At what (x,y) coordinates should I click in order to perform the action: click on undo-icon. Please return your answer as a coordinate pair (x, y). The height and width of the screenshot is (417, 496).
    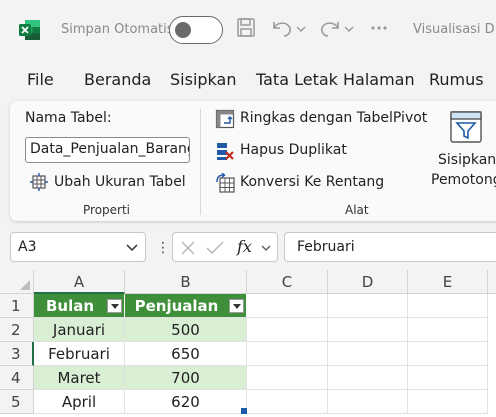
    Looking at the image, I should click on (282, 28).